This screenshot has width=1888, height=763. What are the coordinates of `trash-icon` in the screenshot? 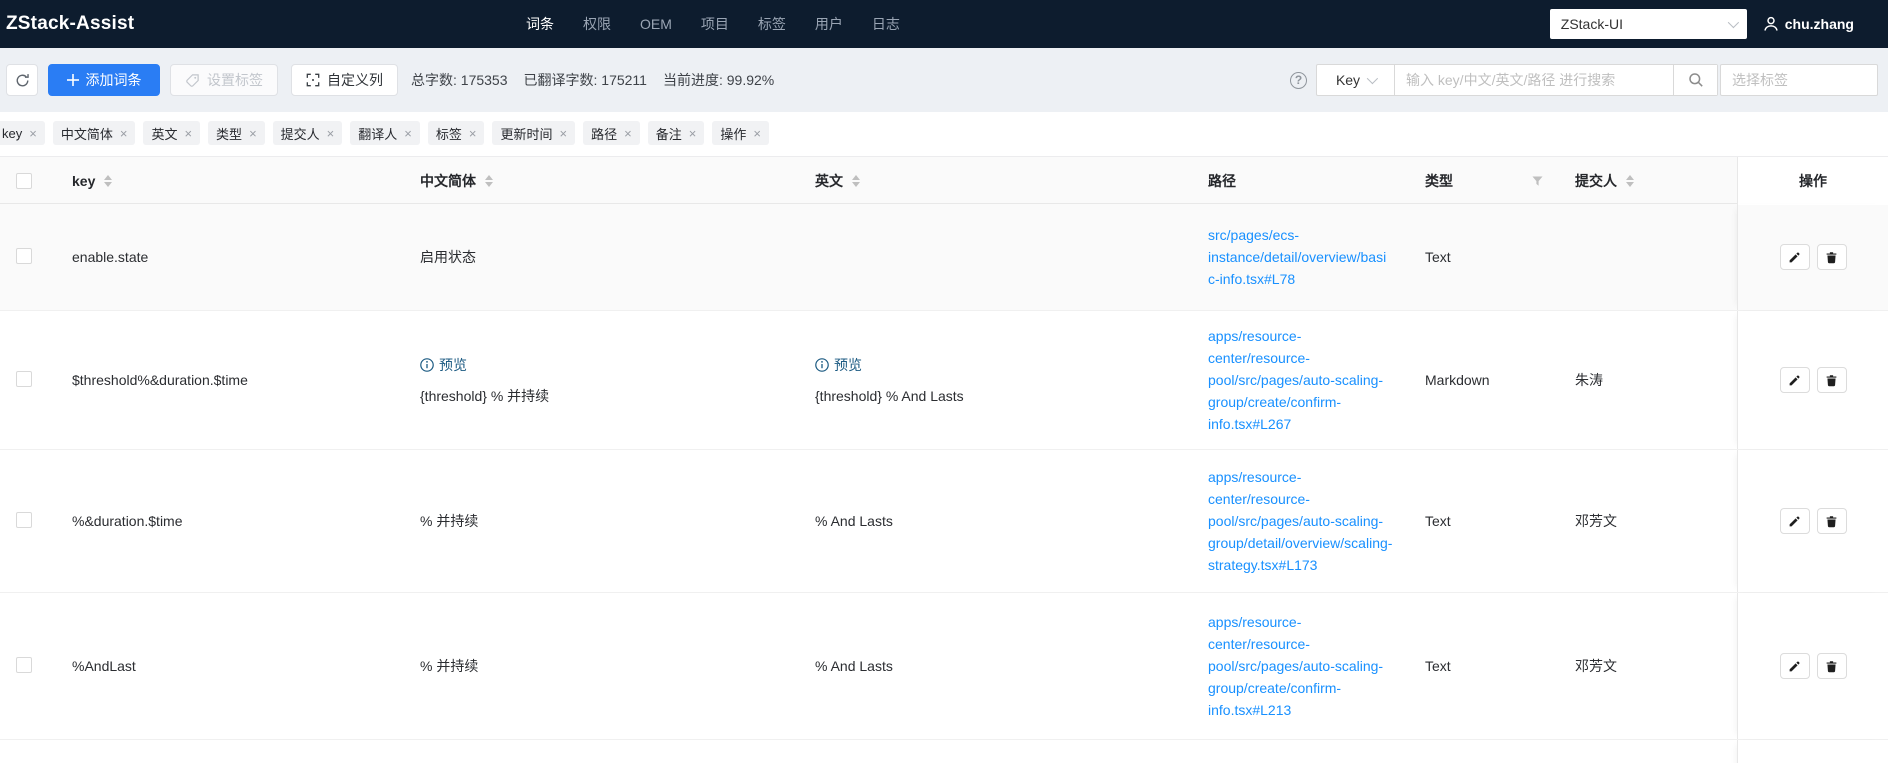 It's located at (1831, 521).